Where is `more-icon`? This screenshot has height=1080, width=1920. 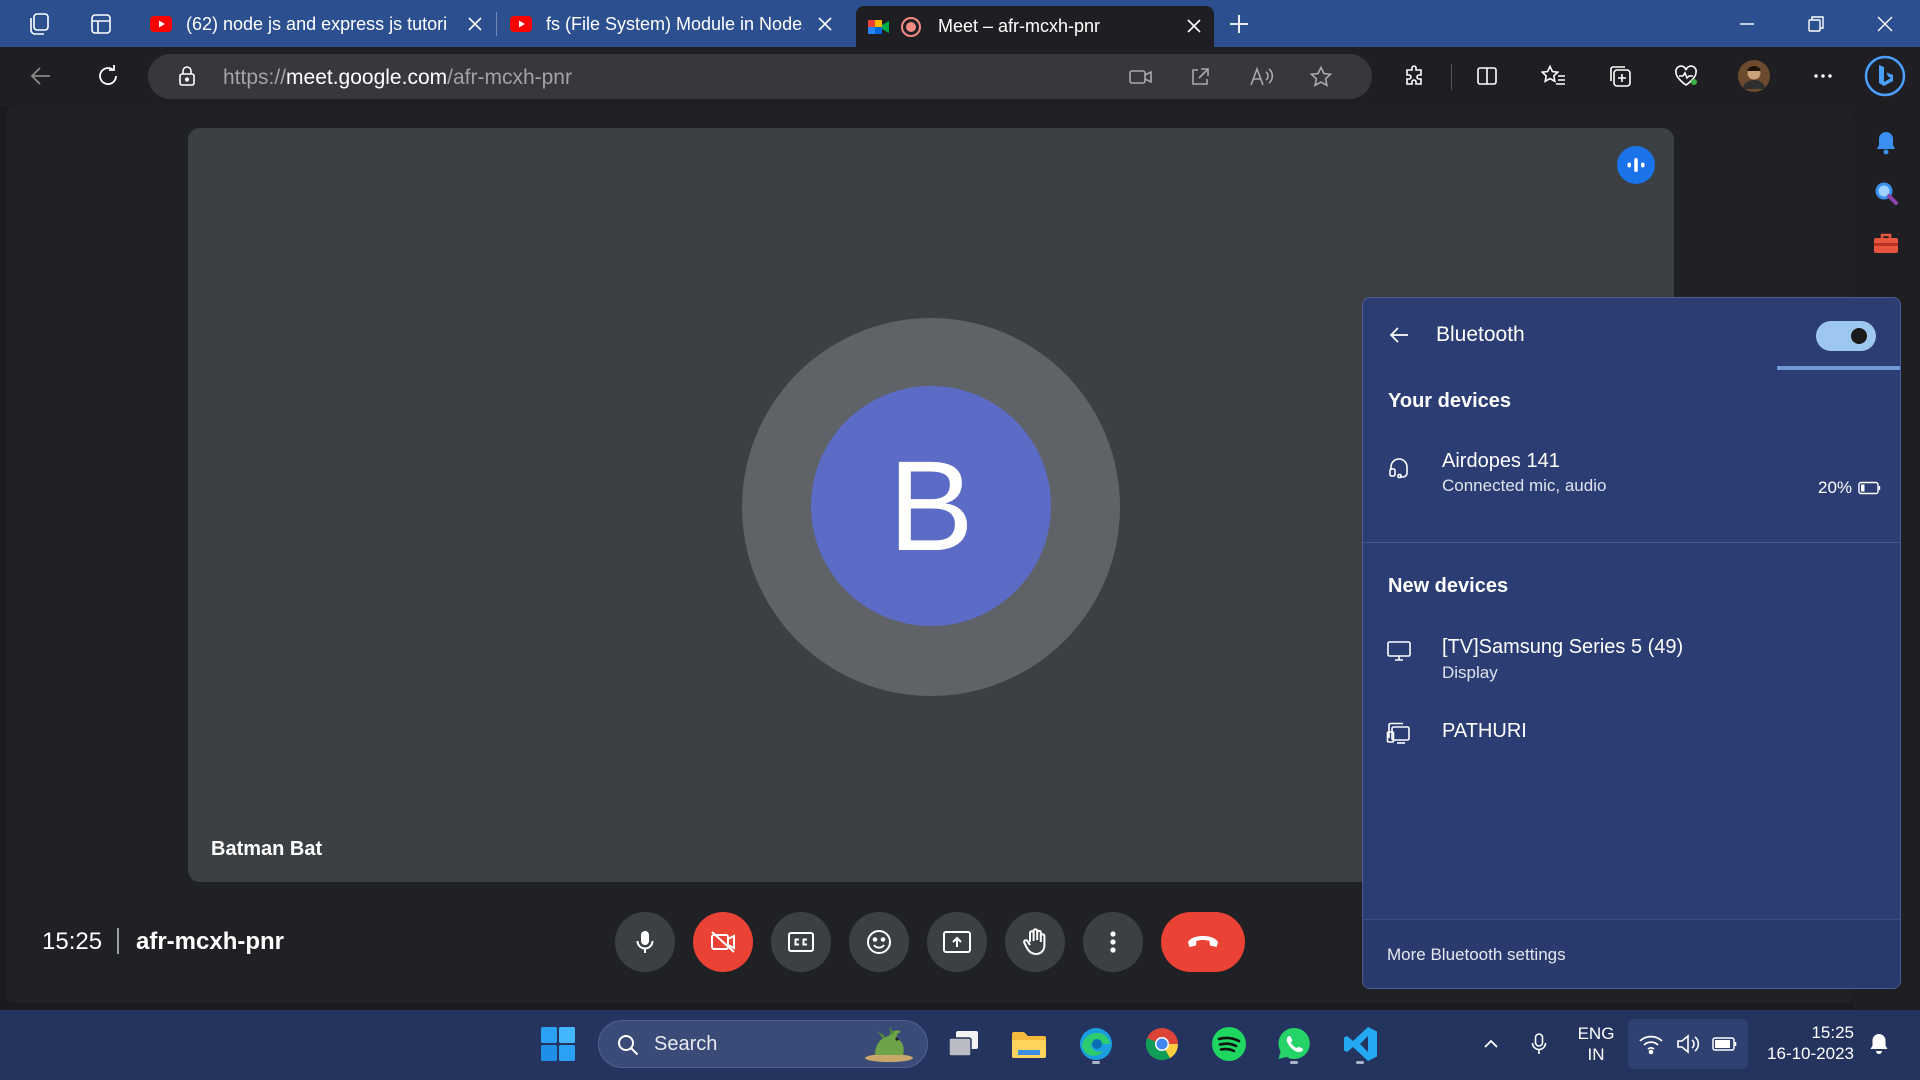
more-icon is located at coordinates (1113, 942).